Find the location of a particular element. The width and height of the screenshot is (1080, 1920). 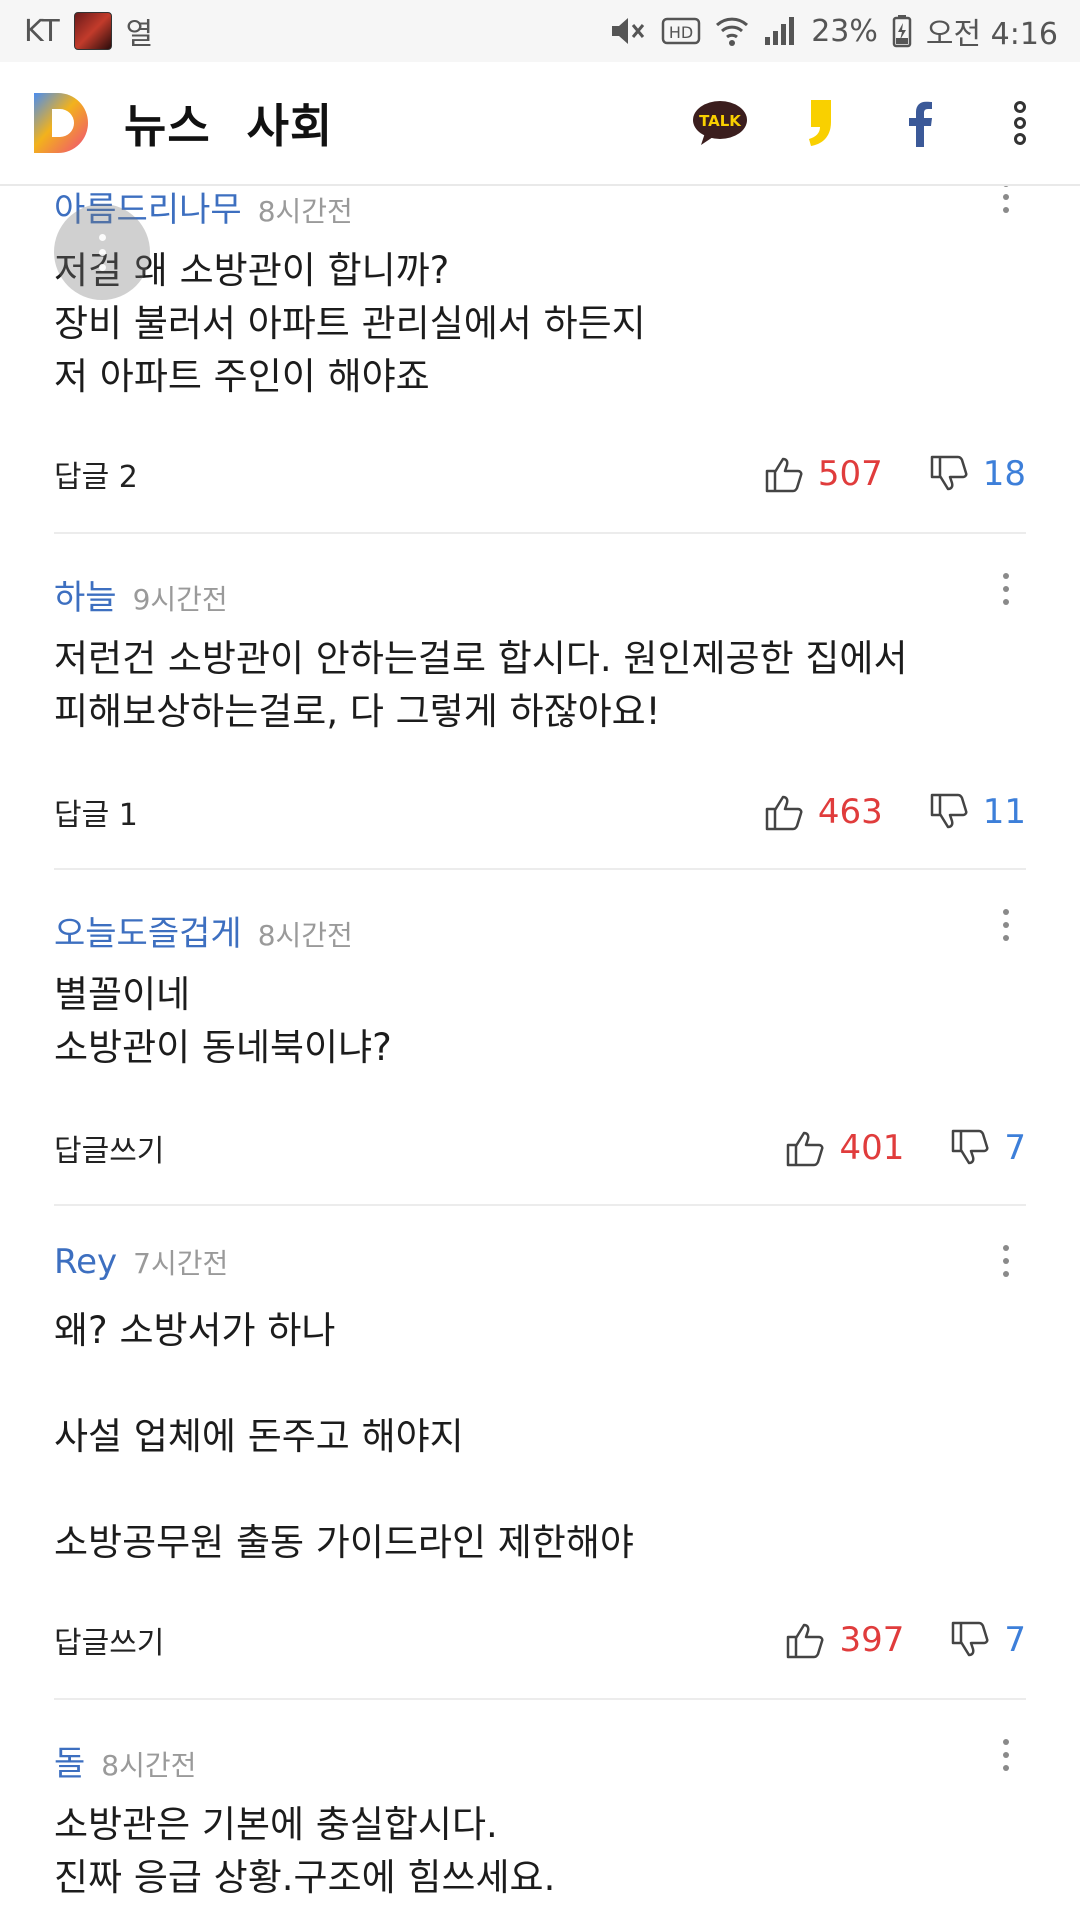

mute-icon is located at coordinates (628, 31).